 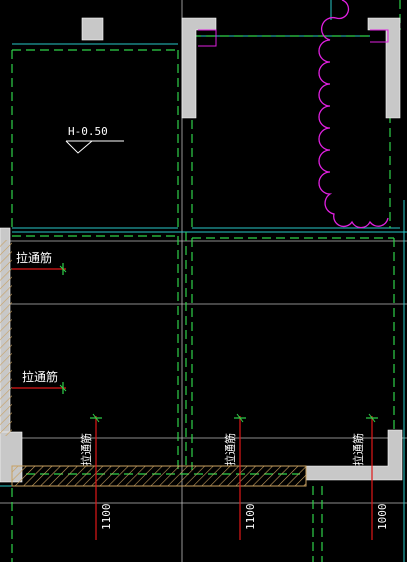 I want to click on dimension-2: 1100, so click(x=250, y=517).